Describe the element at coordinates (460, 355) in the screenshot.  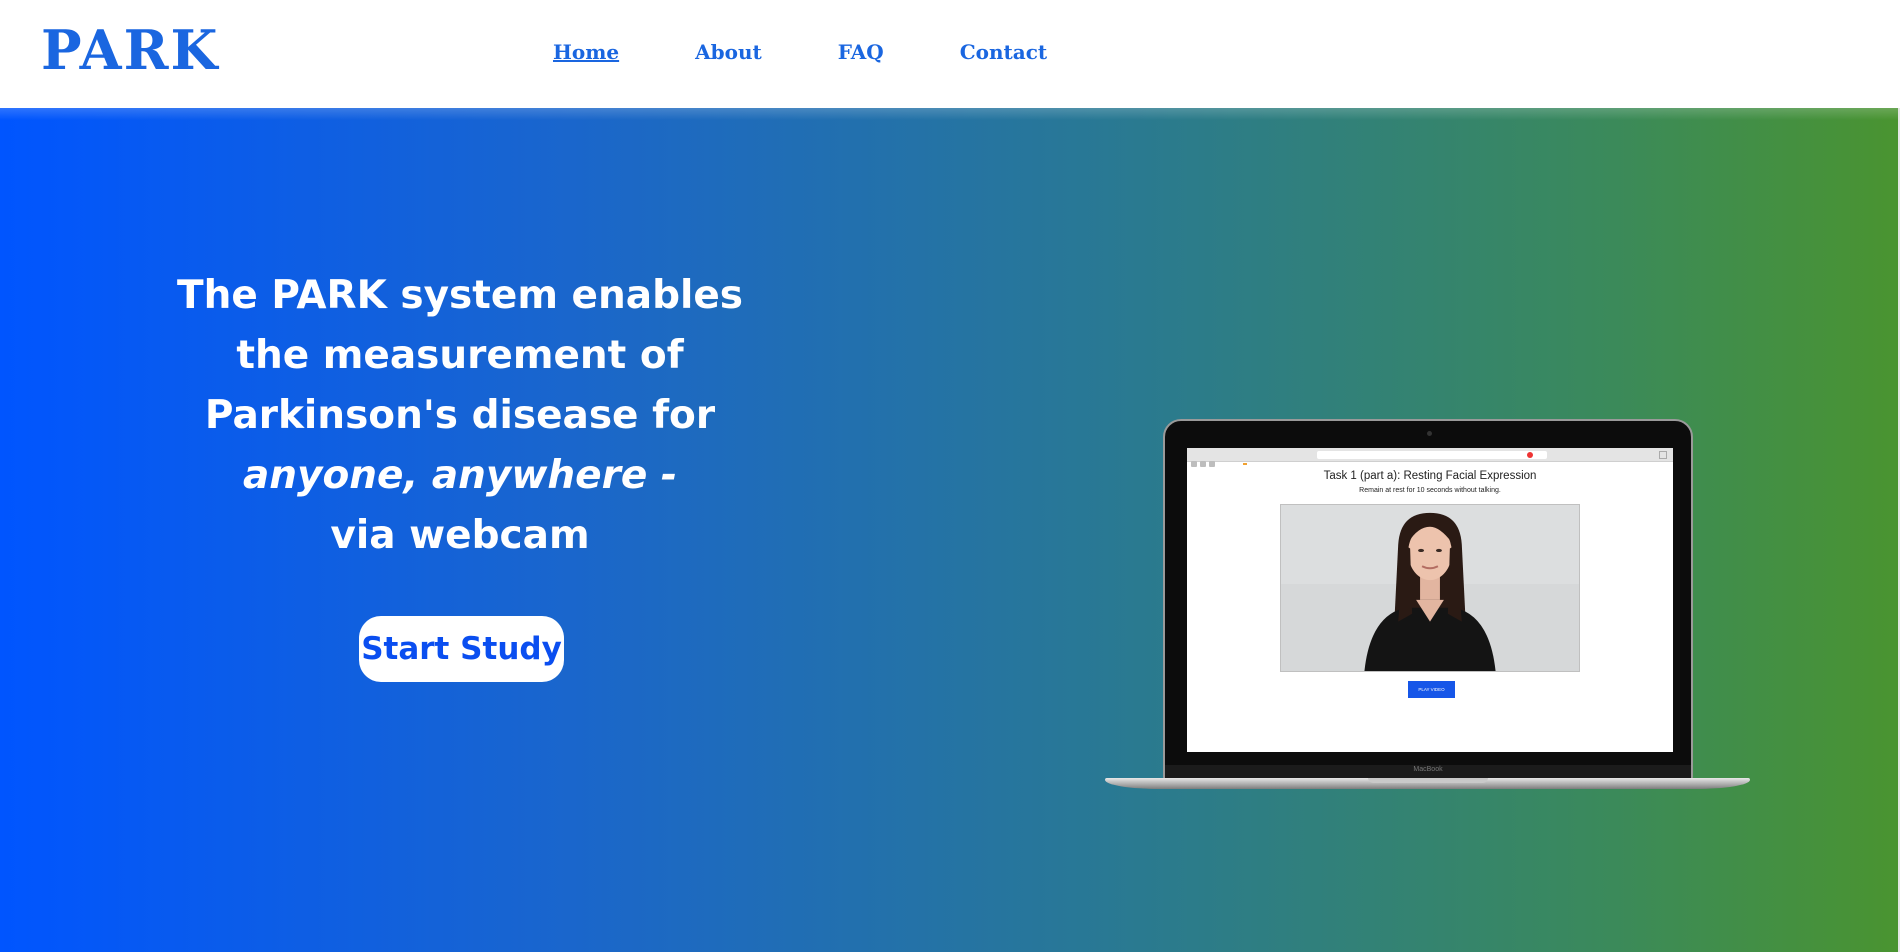
I see `headline-line-2: the measurement of` at that location.